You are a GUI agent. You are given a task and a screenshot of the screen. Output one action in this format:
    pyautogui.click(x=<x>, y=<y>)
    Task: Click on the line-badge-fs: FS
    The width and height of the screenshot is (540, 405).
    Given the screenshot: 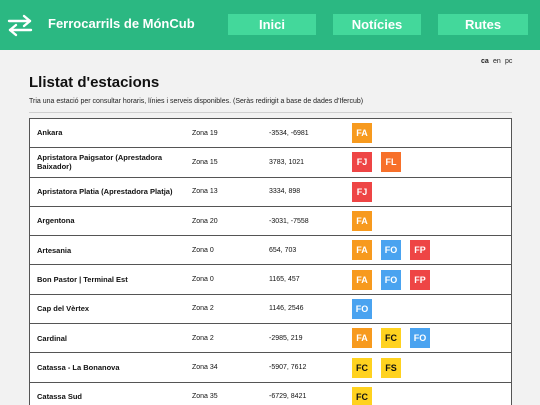 What is the action you would take?
    pyautogui.click(x=391, y=367)
    